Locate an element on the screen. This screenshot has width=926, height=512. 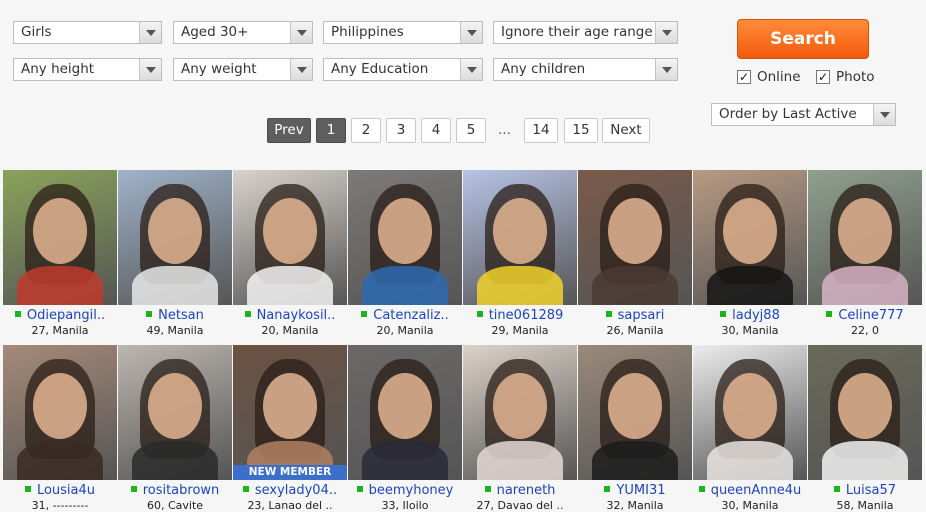
education-select: Any Education is located at coordinates (403, 69).